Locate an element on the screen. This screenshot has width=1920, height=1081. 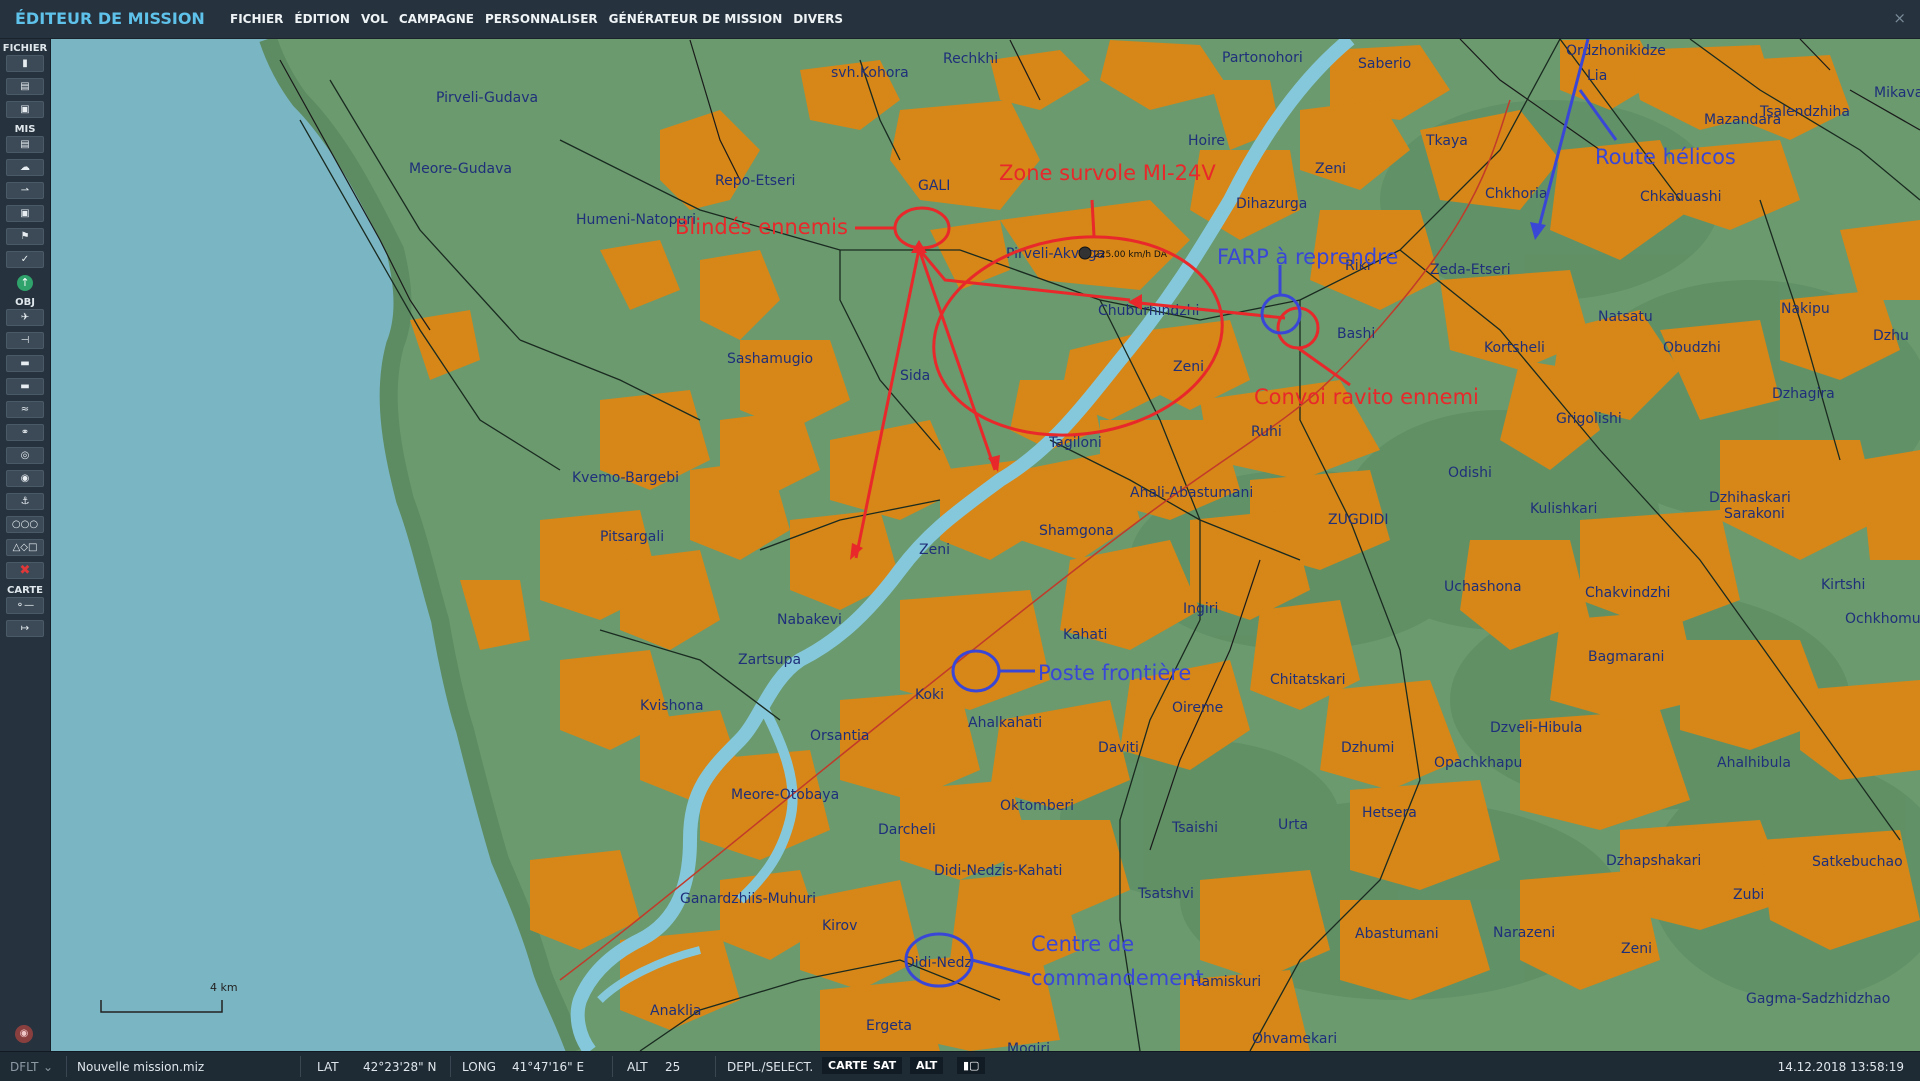
new-file-icon: ▮ is located at coordinates (25, 63).